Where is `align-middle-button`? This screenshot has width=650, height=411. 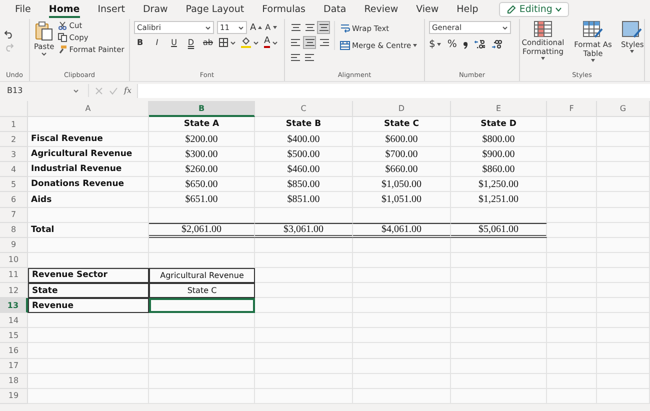
align-middle-button is located at coordinates (309, 27).